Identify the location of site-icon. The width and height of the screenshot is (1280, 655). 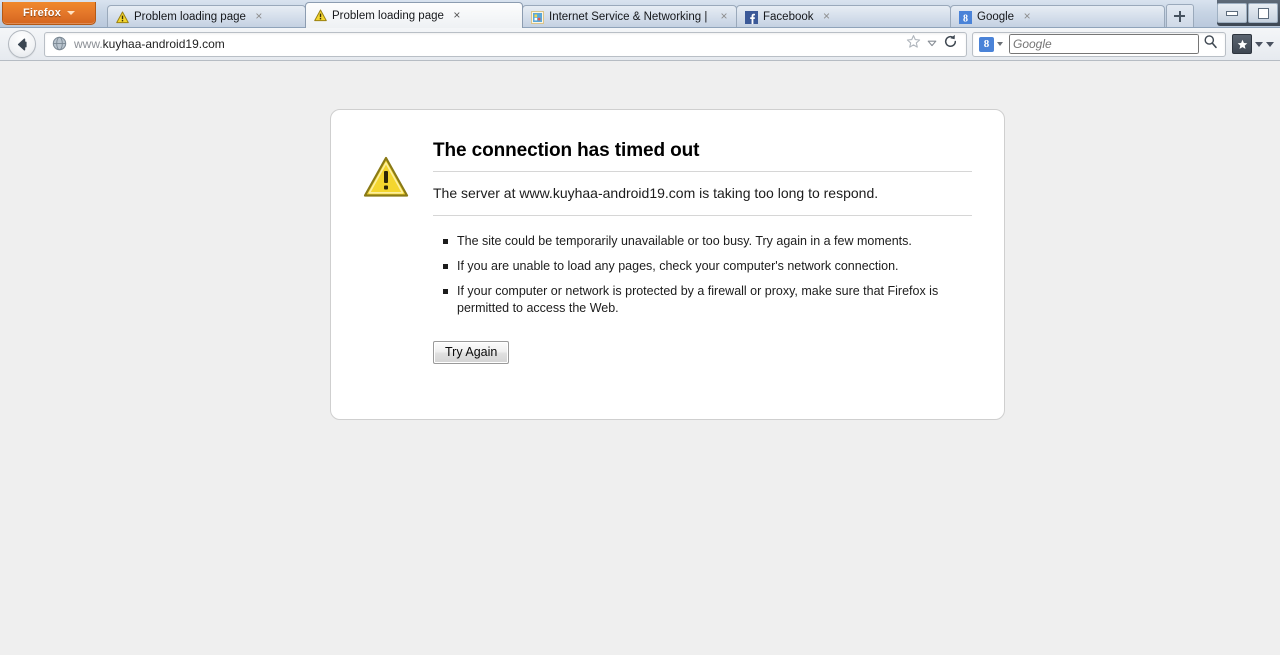
(537, 17).